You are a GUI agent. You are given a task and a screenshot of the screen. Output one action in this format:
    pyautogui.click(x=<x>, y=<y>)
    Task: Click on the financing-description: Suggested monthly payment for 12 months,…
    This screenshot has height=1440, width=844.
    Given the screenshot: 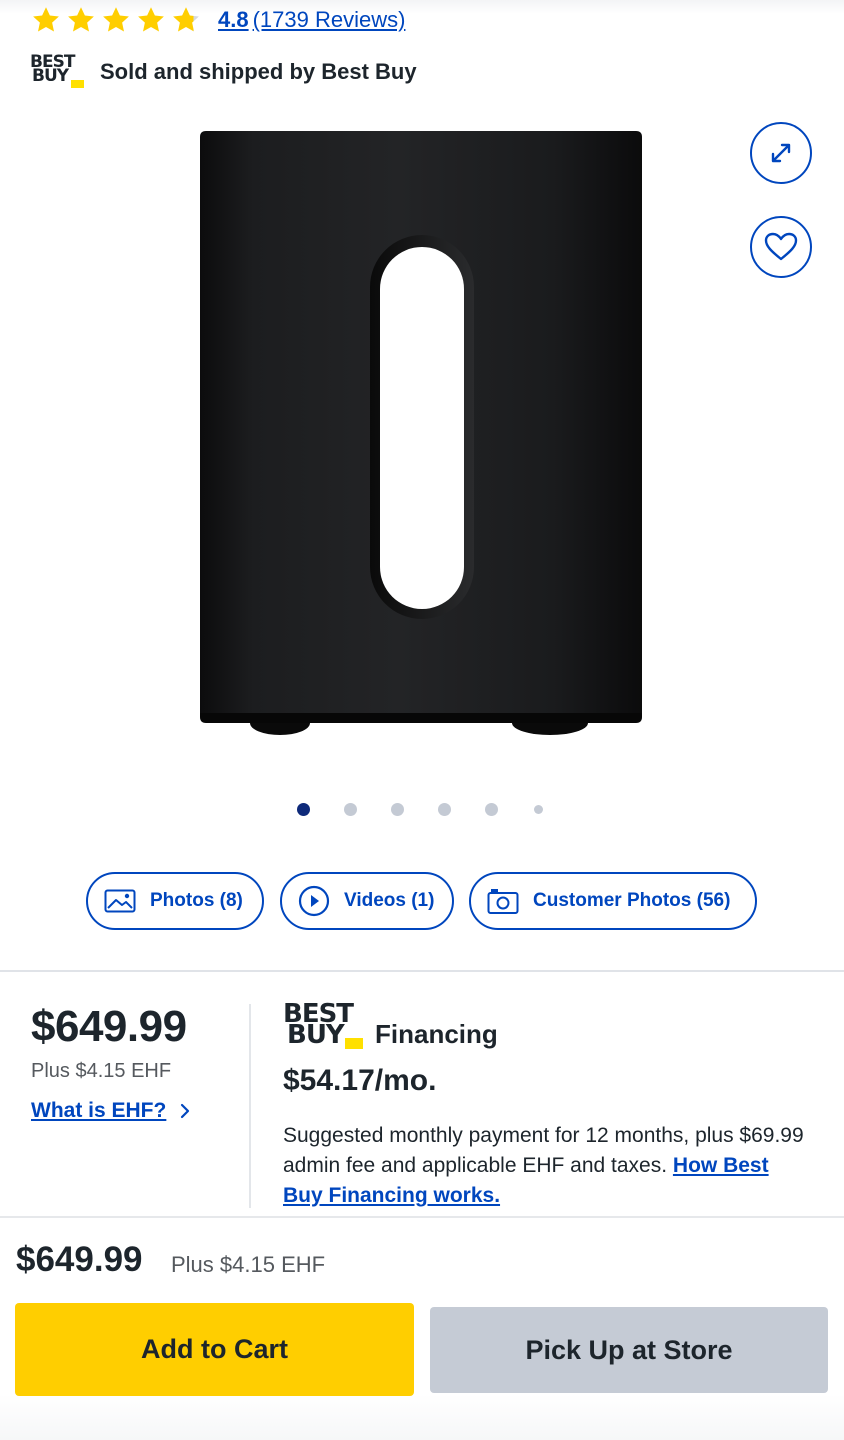 What is the action you would take?
    pyautogui.click(x=543, y=1165)
    